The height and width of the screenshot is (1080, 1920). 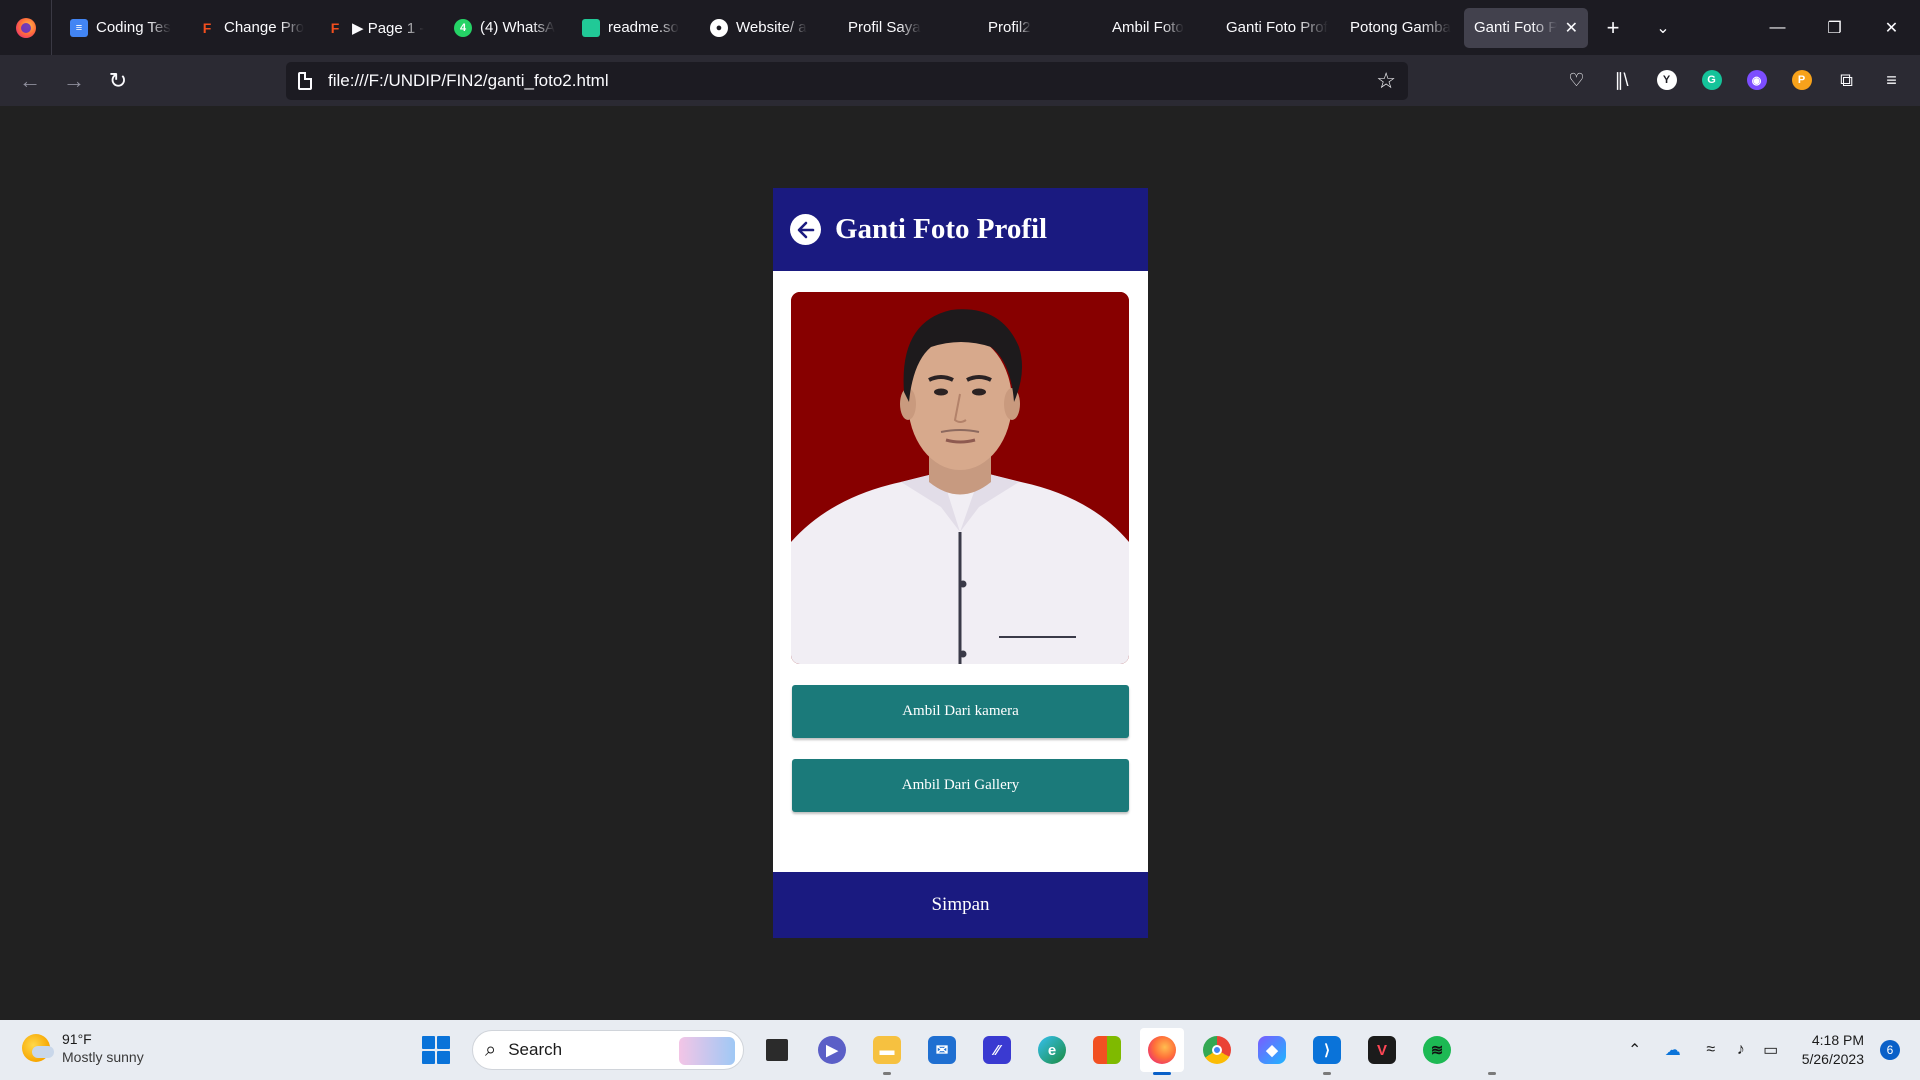 What do you see at coordinates (26, 27) in the screenshot?
I see `firefox-menu-icon` at bounding box center [26, 27].